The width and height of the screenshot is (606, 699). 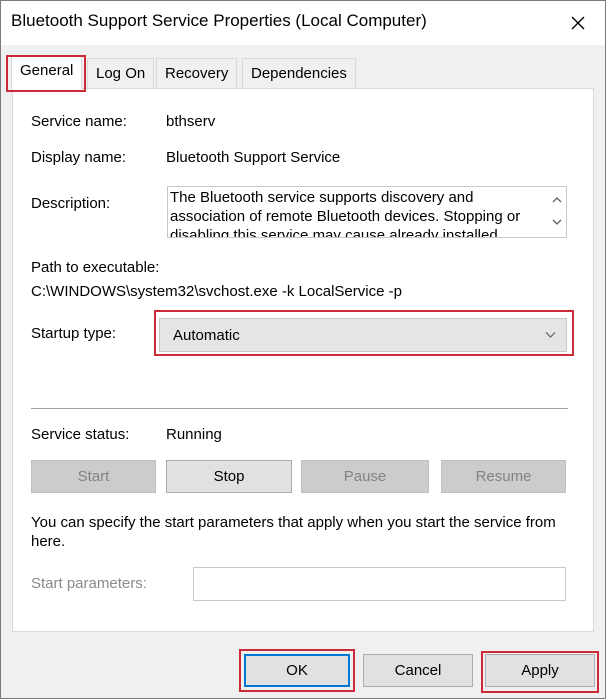 What do you see at coordinates (74, 333) in the screenshot?
I see `startup-type-label: Startup type:` at bounding box center [74, 333].